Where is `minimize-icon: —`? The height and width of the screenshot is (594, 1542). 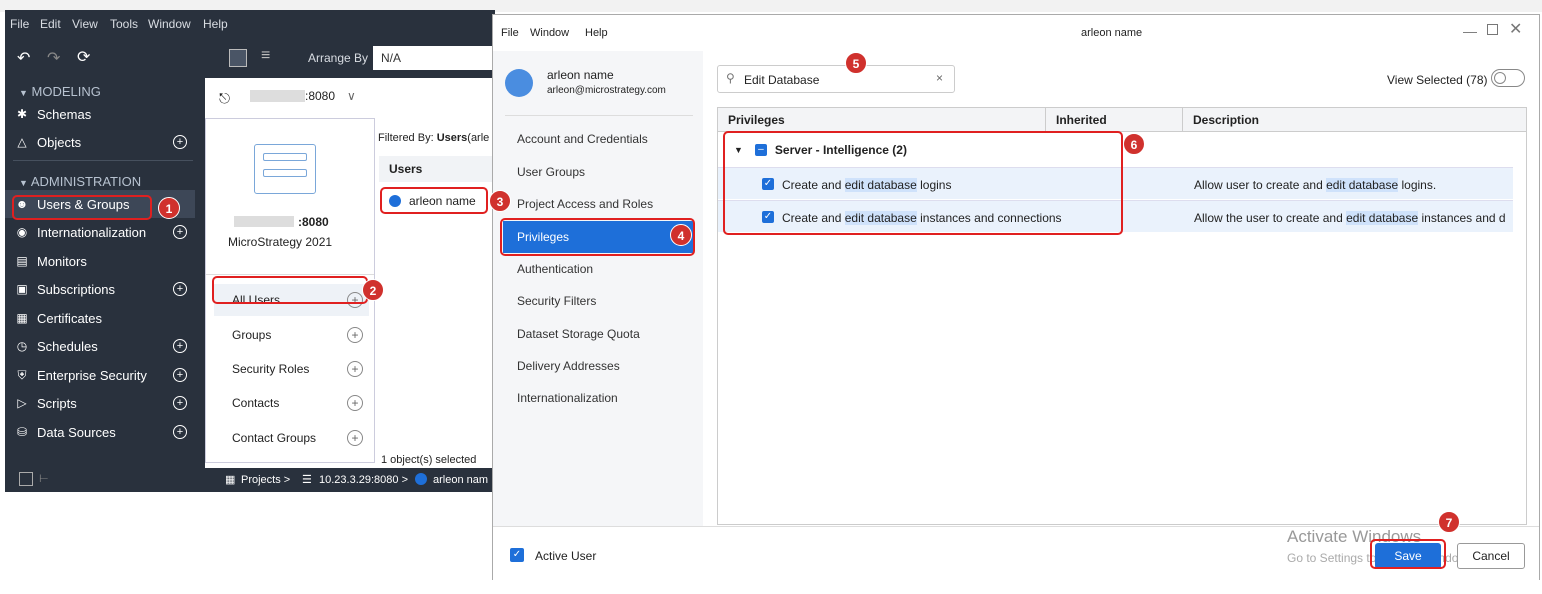 minimize-icon: — is located at coordinates (1470, 31).